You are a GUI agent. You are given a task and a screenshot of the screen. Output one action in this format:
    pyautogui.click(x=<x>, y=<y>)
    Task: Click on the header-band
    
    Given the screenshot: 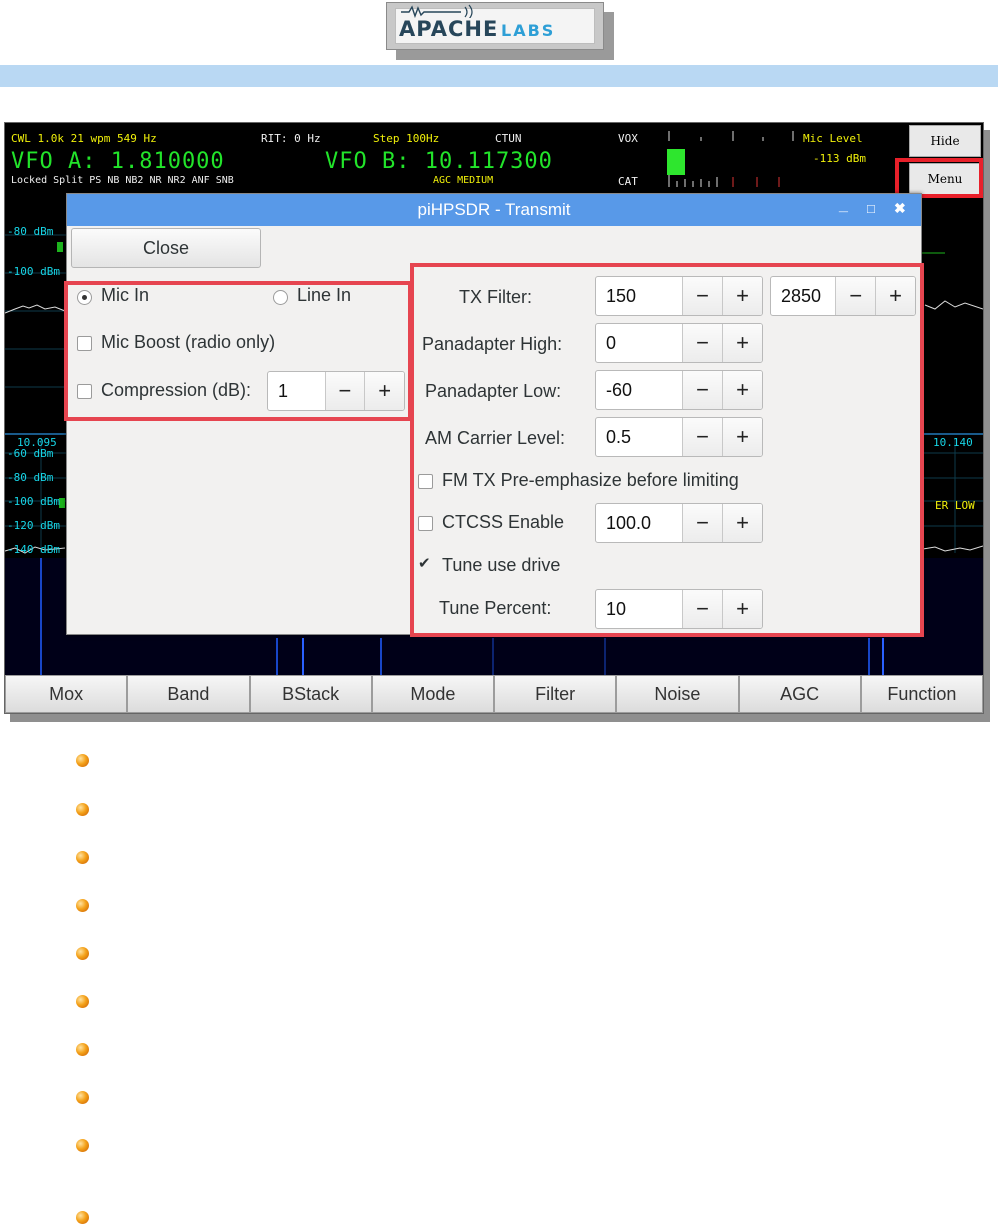 What is the action you would take?
    pyautogui.click(x=499, y=76)
    